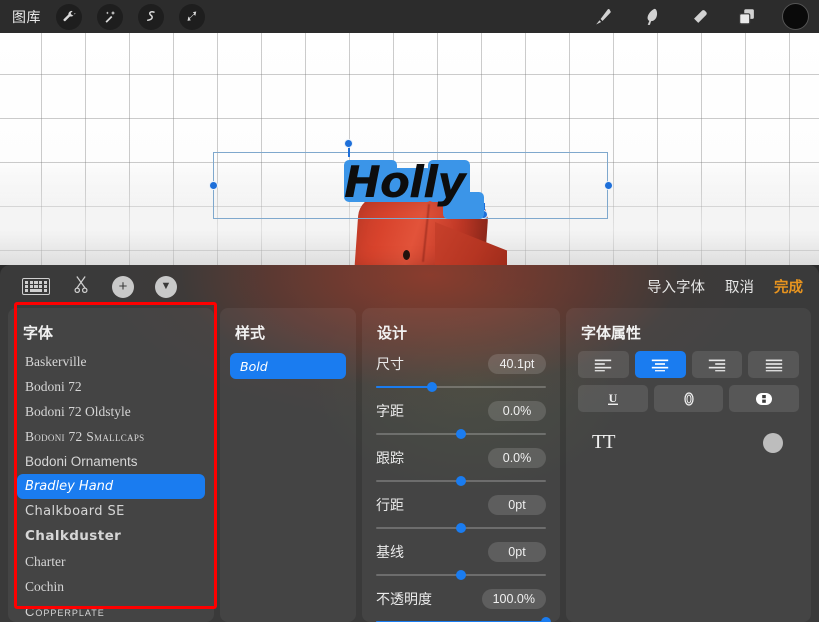 Image resolution: width=819 pixels, height=622 pixels. Describe the element at coordinates (461, 434) in the screenshot. I see `kerning-slider` at that location.